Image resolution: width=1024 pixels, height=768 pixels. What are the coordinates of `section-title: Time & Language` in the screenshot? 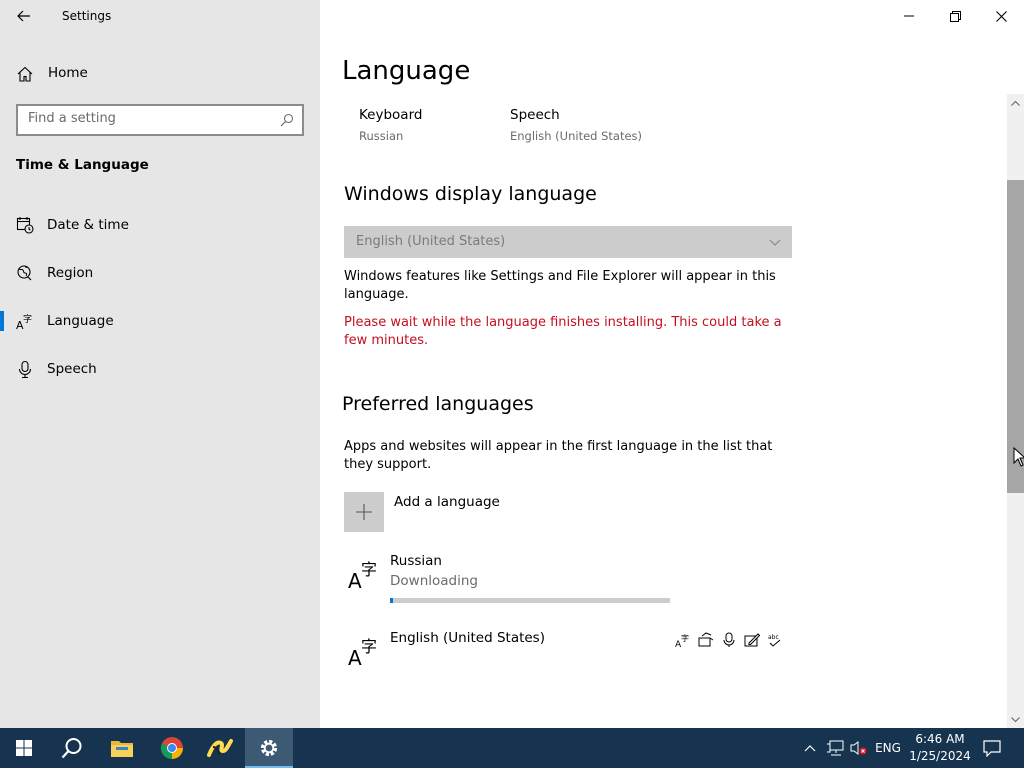 It's located at (82, 165).